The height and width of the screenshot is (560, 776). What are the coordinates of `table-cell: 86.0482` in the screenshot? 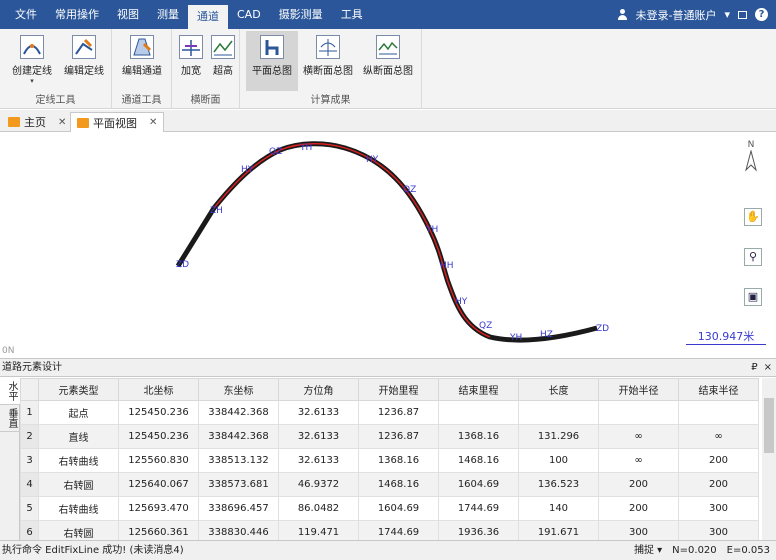 It's located at (318, 508).